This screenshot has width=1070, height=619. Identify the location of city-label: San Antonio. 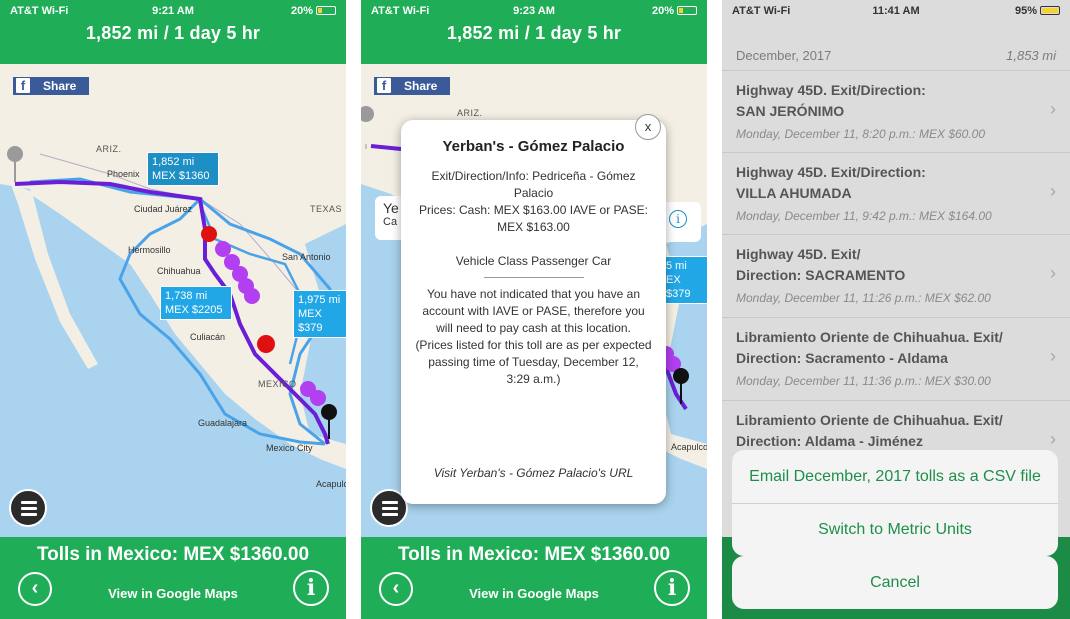
(306, 257).